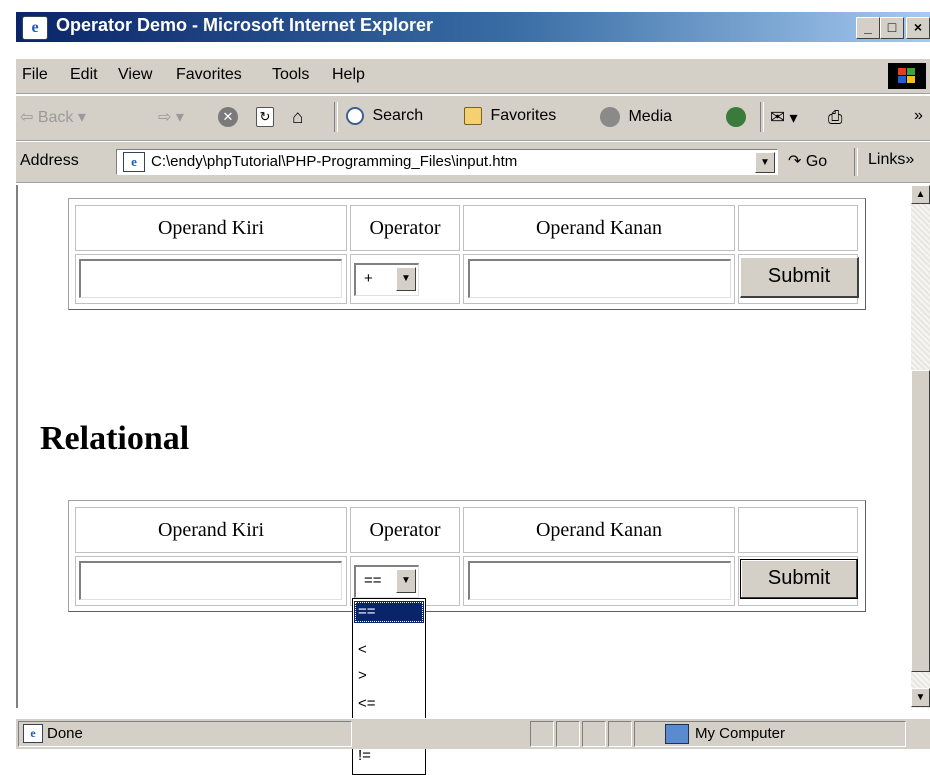 The image size is (930, 775). I want to click on menu-file: File, so click(35, 75).